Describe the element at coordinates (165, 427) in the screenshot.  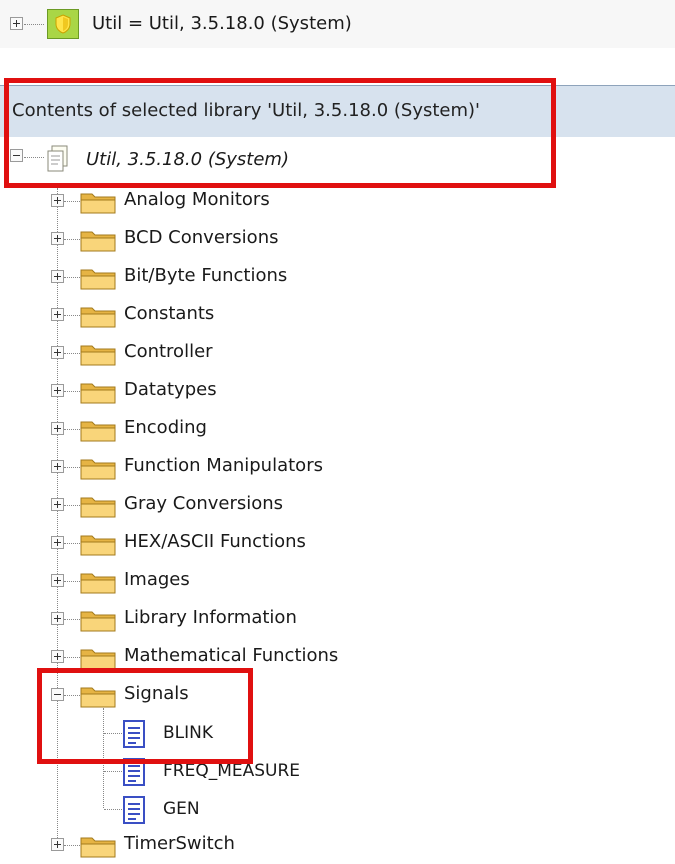
I see `folder-label: Encoding` at that location.